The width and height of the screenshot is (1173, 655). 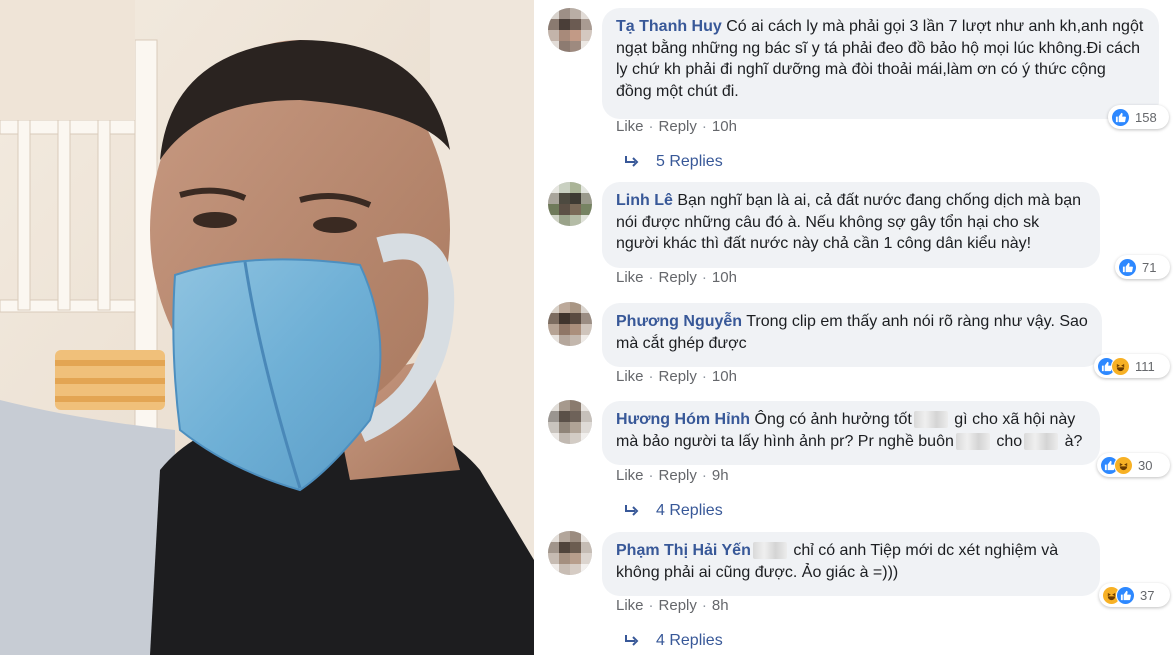 What do you see at coordinates (720, 475) in the screenshot?
I see `comment-timestamp: 9h` at bounding box center [720, 475].